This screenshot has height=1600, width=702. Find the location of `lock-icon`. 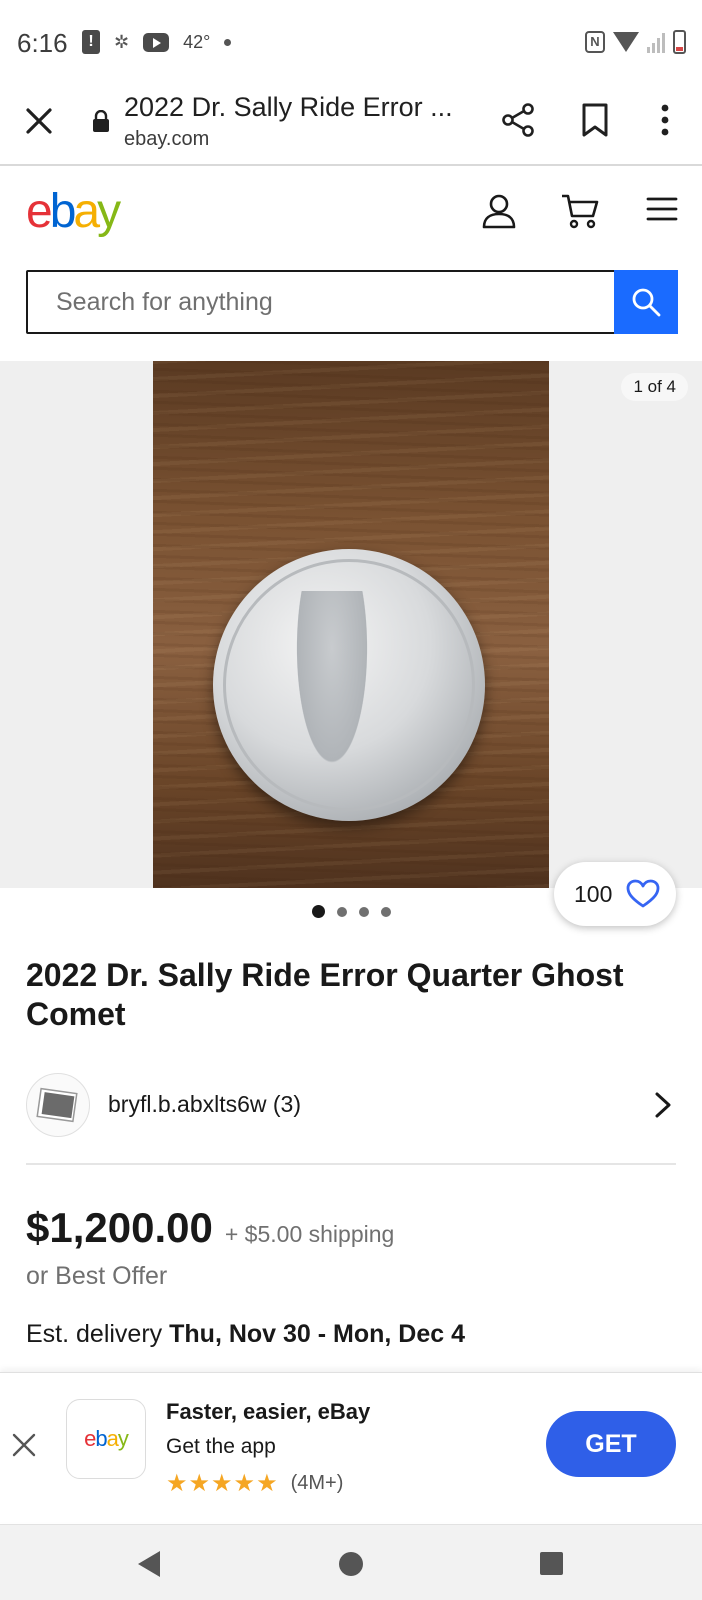

lock-icon is located at coordinates (101, 121).